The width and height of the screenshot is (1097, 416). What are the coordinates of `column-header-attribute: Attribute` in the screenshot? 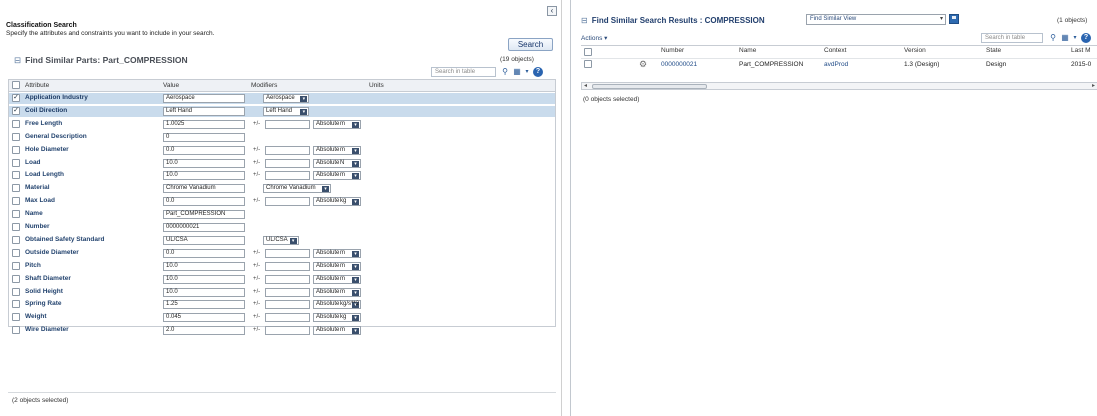 It's located at (37, 85).